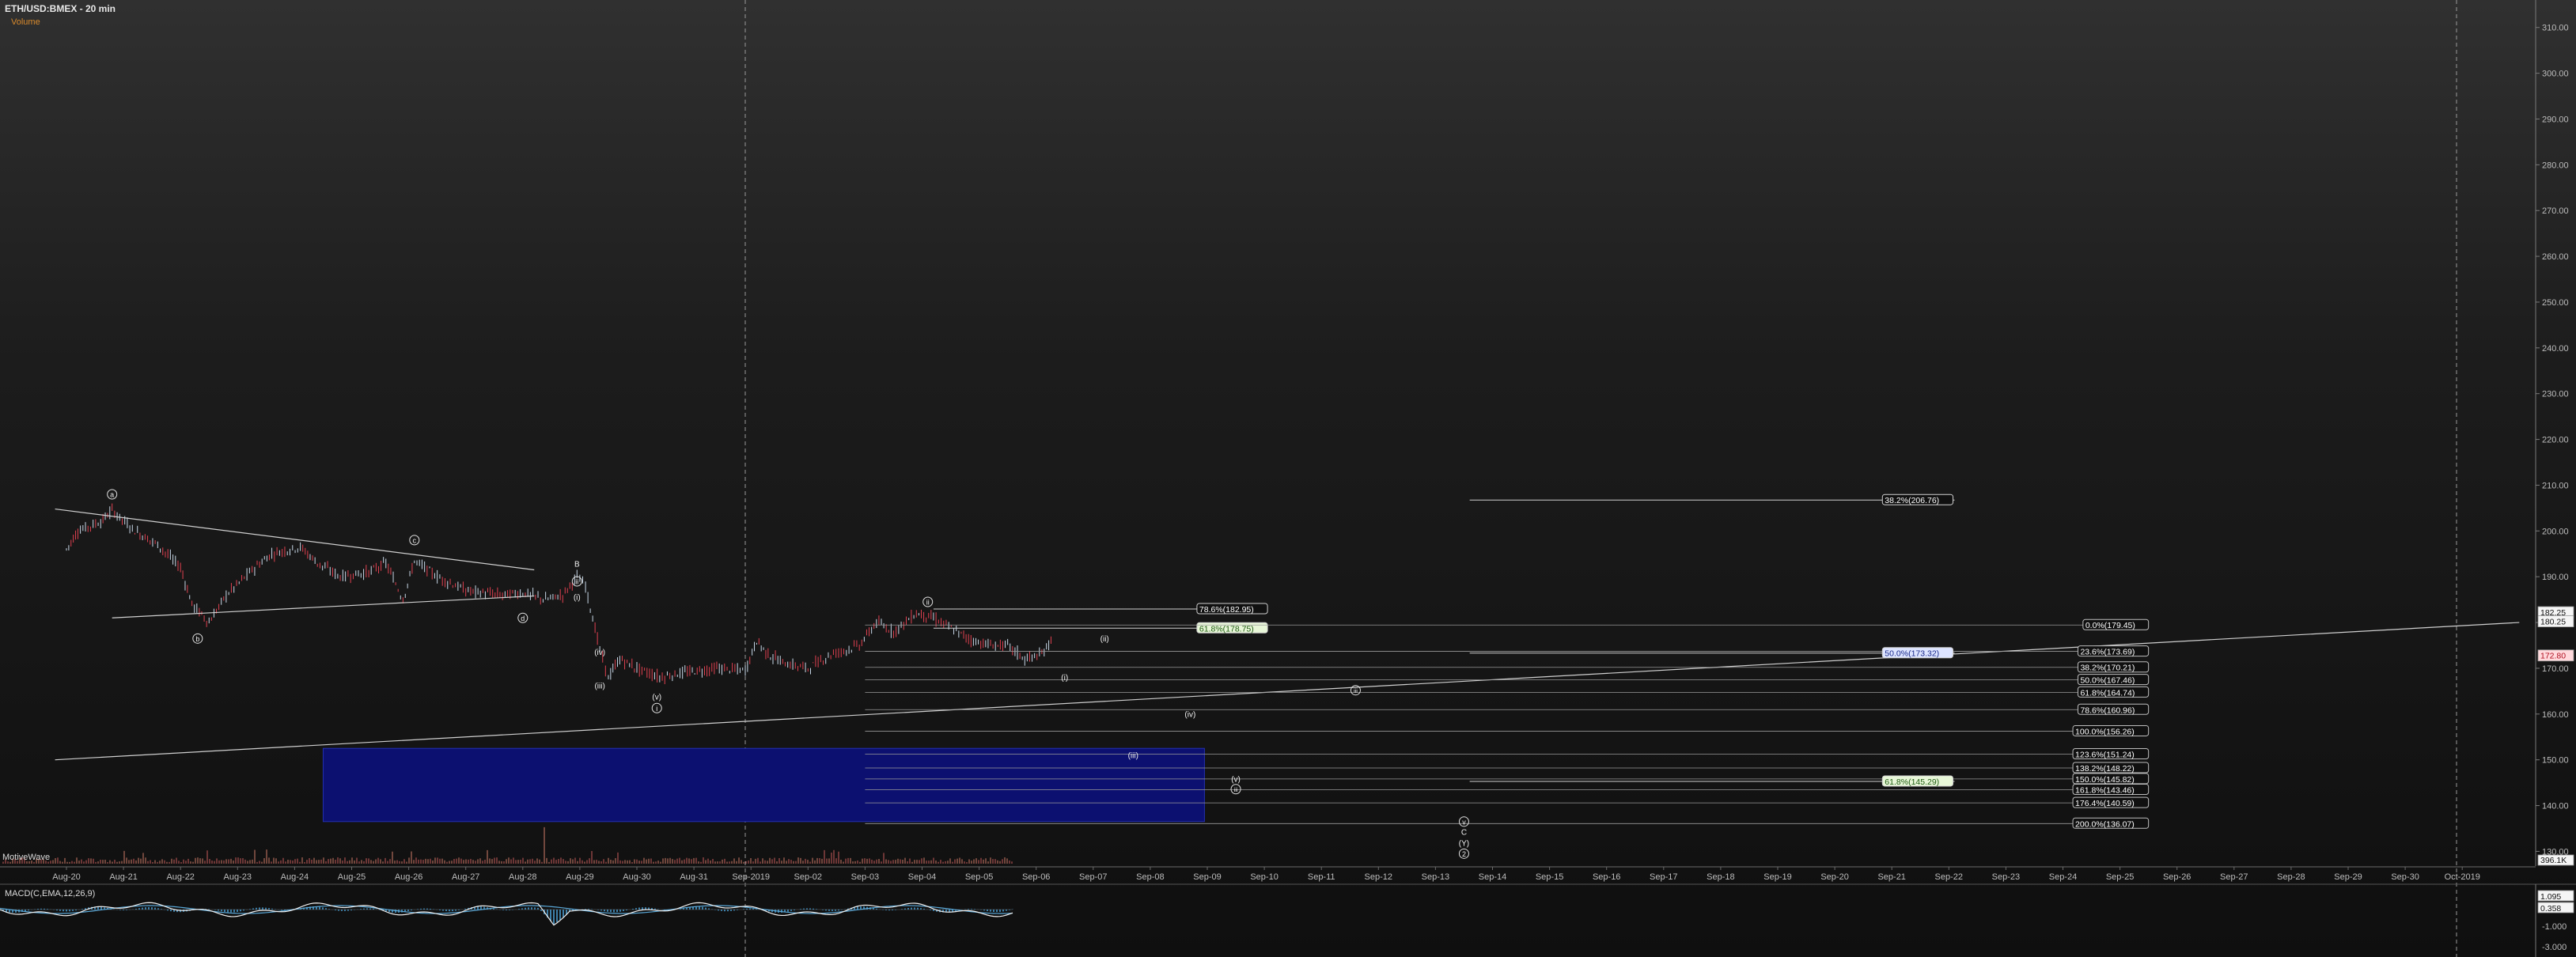  Describe the element at coordinates (808, 877) in the screenshot. I see `date-tick-label: Sep-02` at that location.